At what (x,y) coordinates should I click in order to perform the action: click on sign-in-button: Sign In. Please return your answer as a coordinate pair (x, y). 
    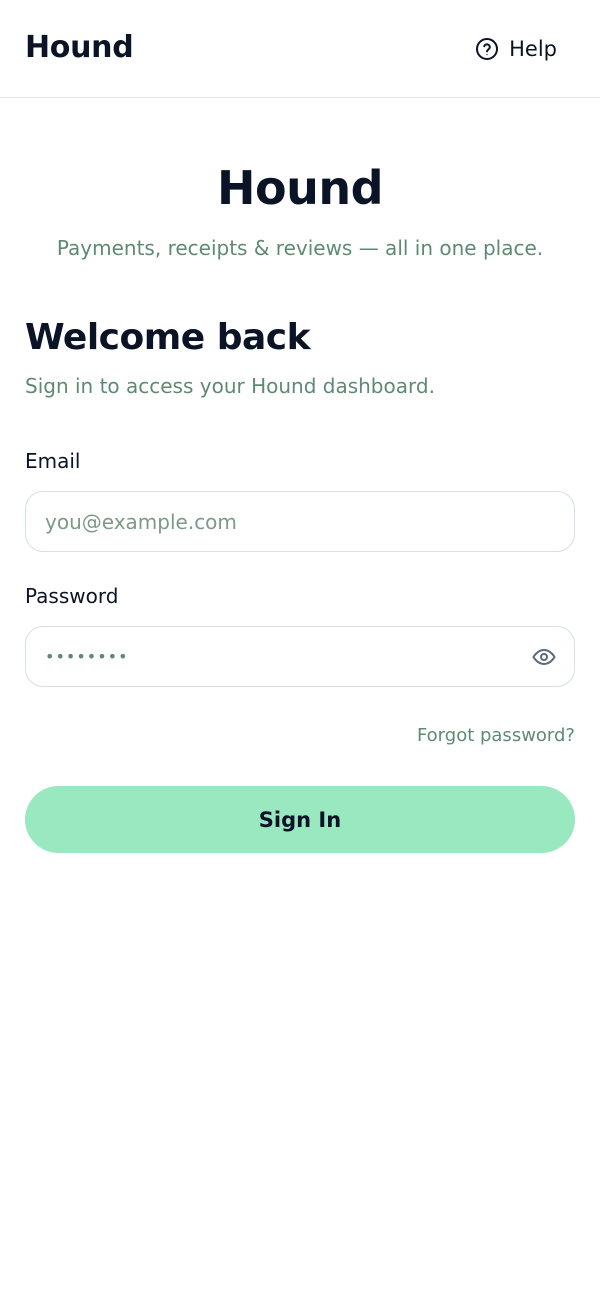
    Looking at the image, I should click on (300, 819).